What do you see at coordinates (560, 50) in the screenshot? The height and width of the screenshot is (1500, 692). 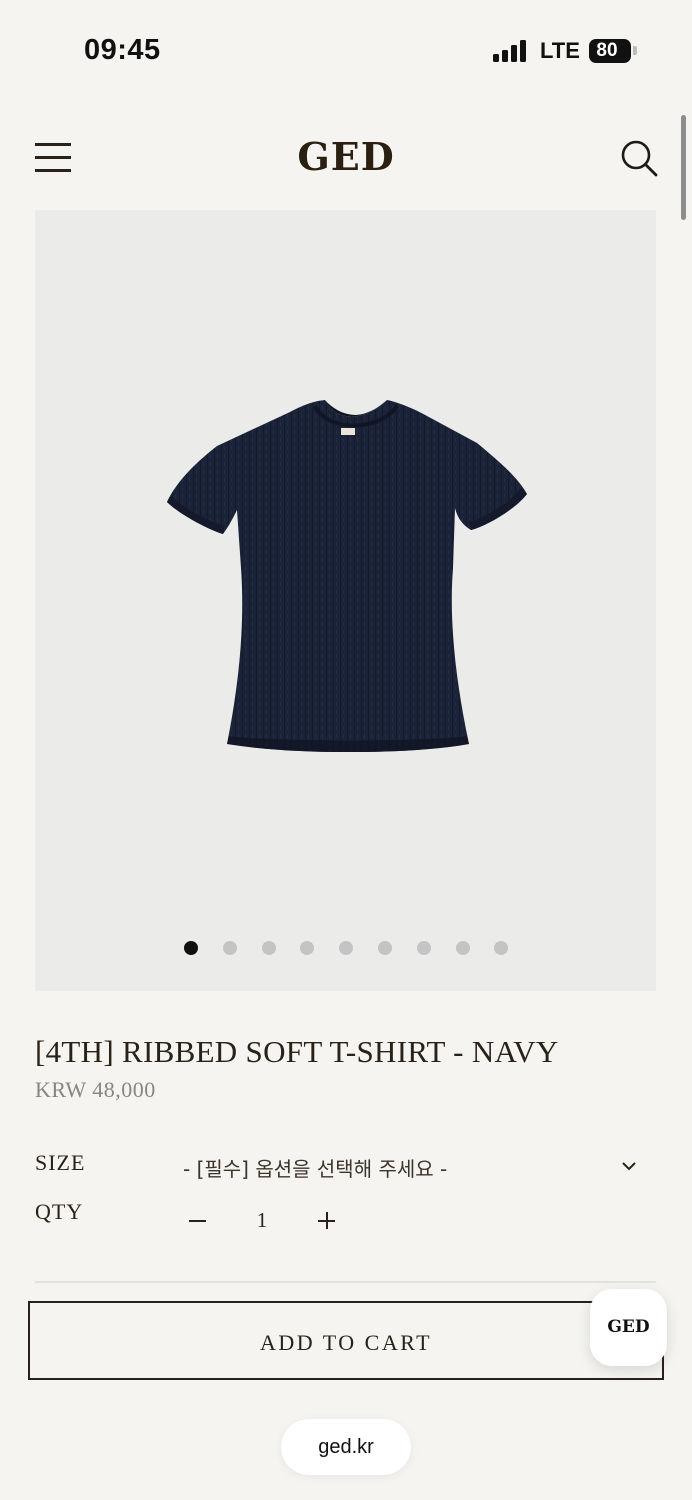 I see `network-type: LTE` at bounding box center [560, 50].